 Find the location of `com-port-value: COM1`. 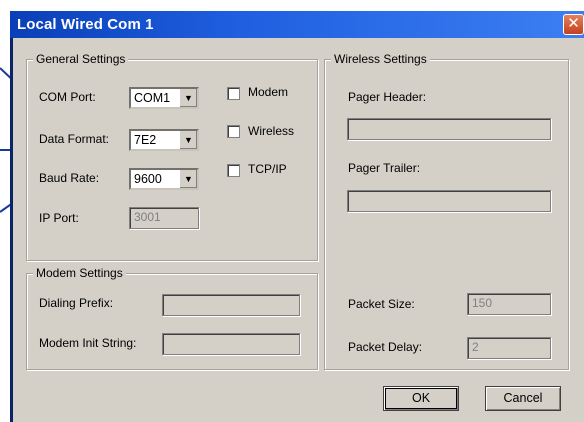

com-port-value: COM1 is located at coordinates (152, 98).